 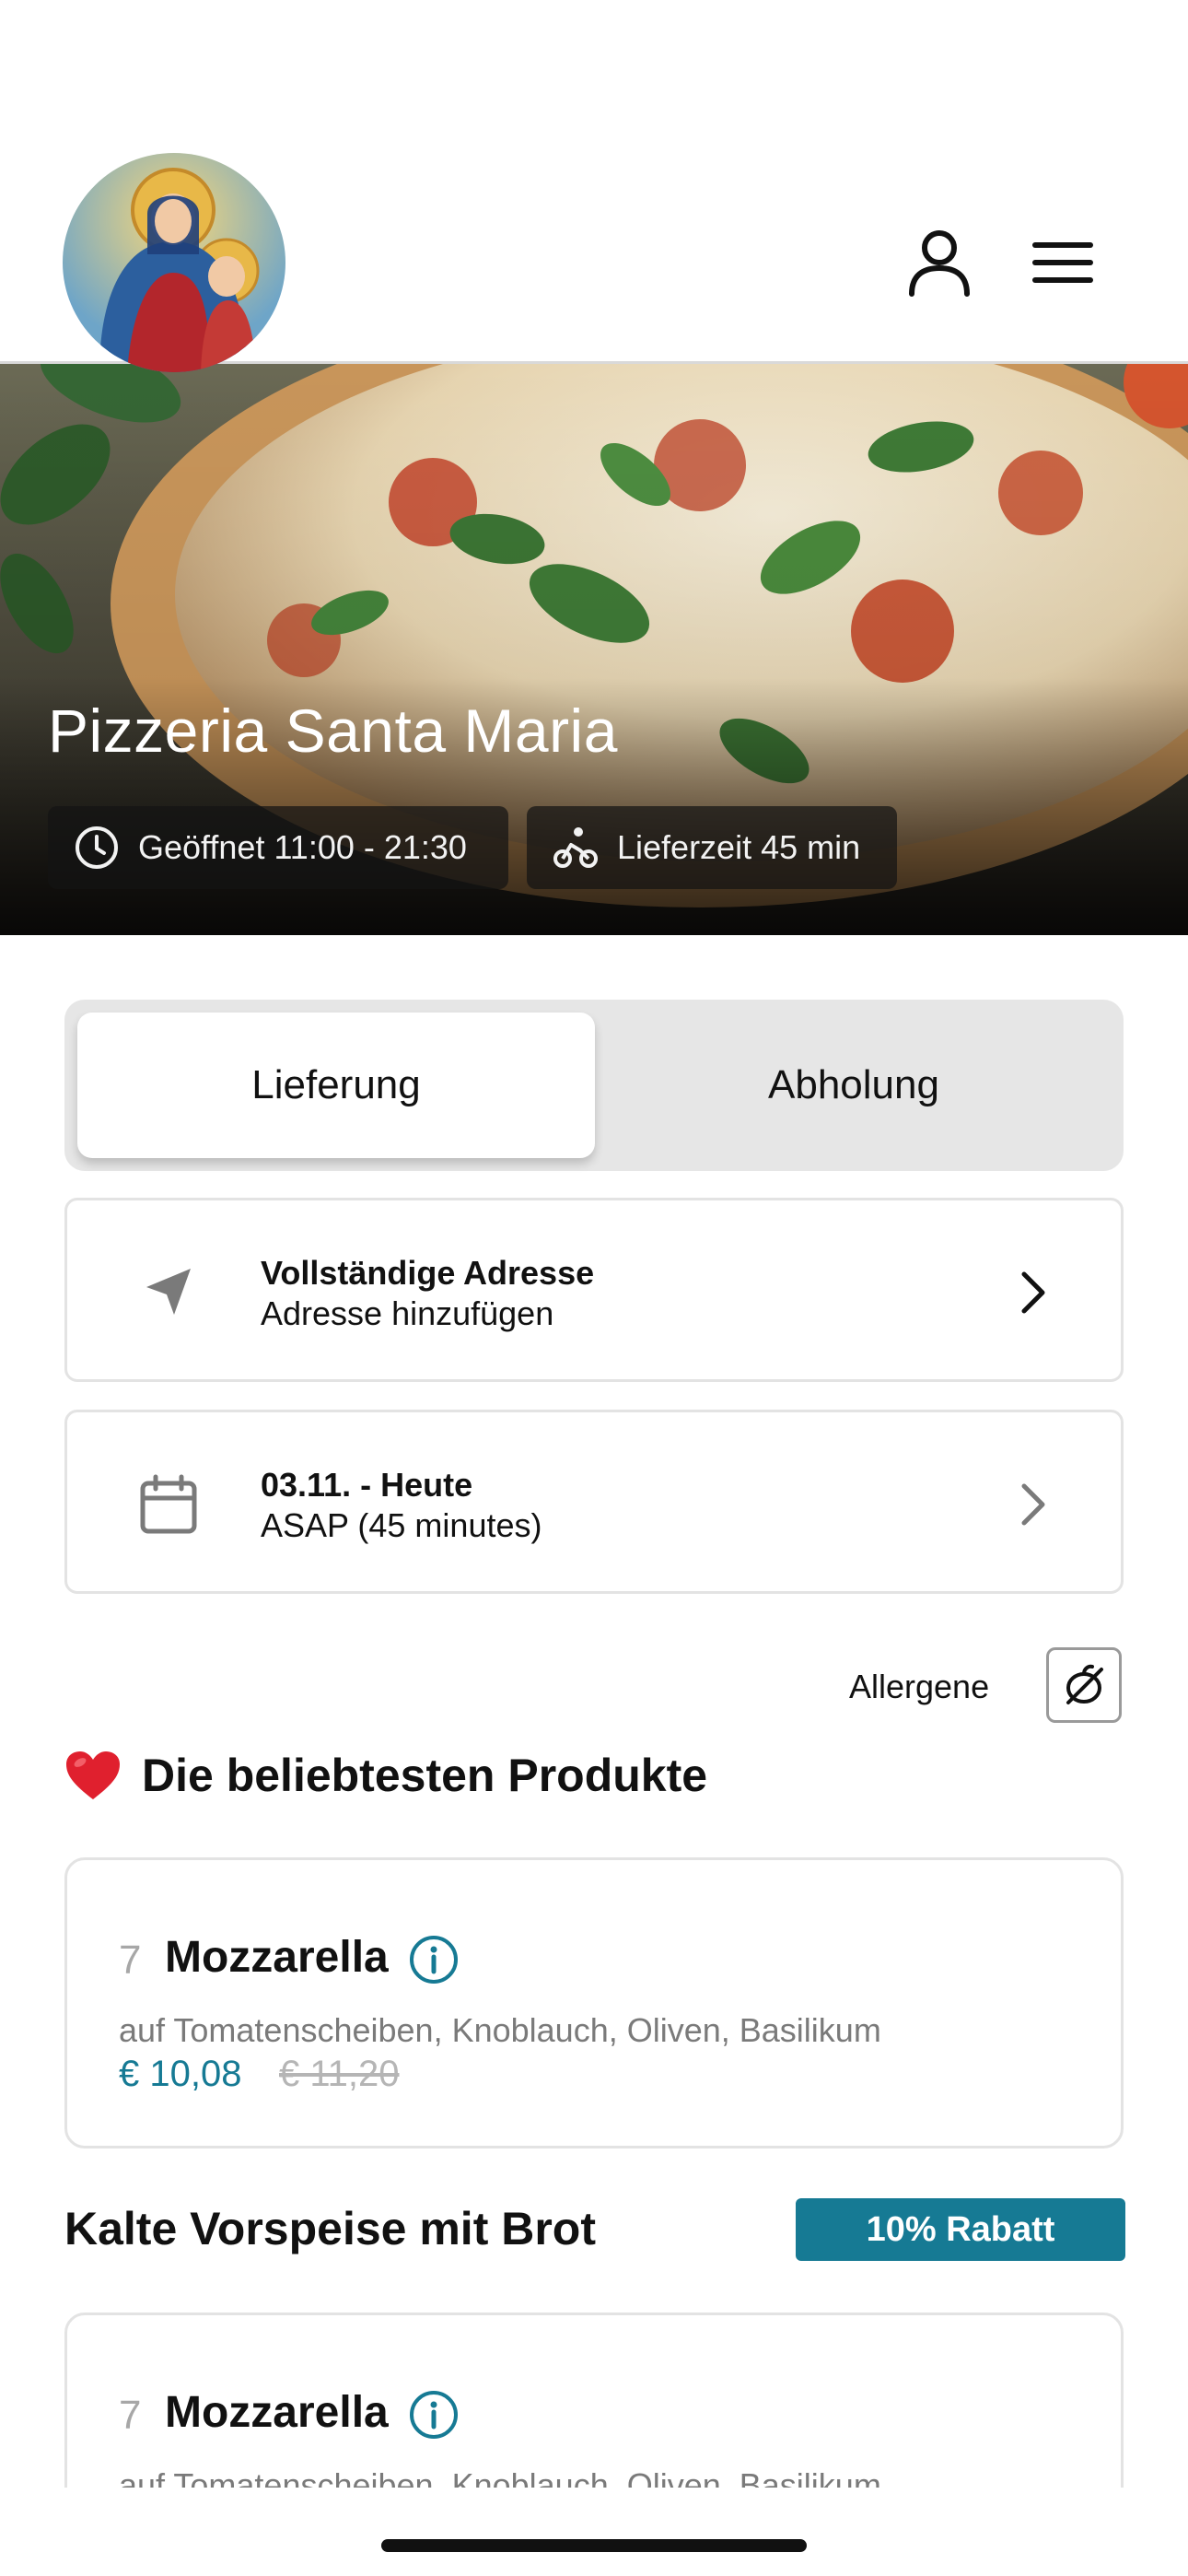 What do you see at coordinates (174, 262) in the screenshot?
I see `restaurant-logo` at bounding box center [174, 262].